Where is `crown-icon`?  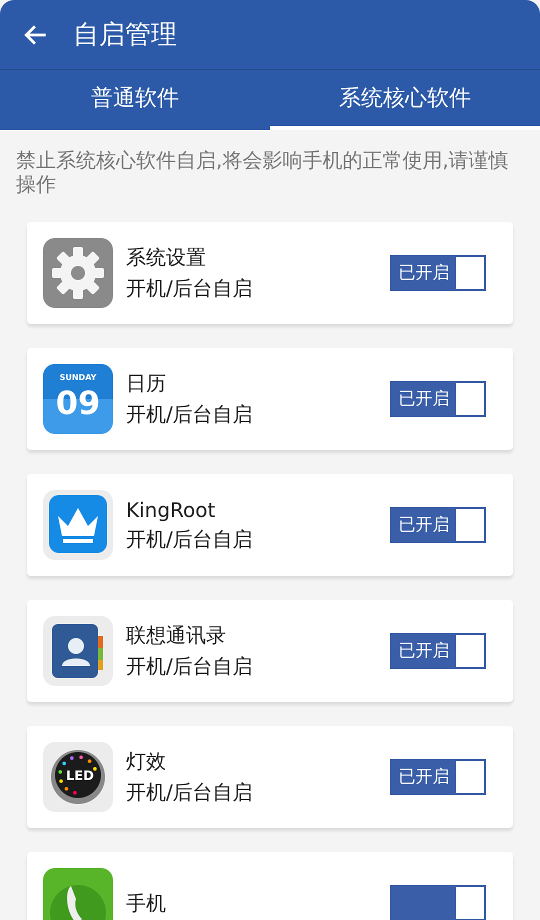 crown-icon is located at coordinates (78, 525).